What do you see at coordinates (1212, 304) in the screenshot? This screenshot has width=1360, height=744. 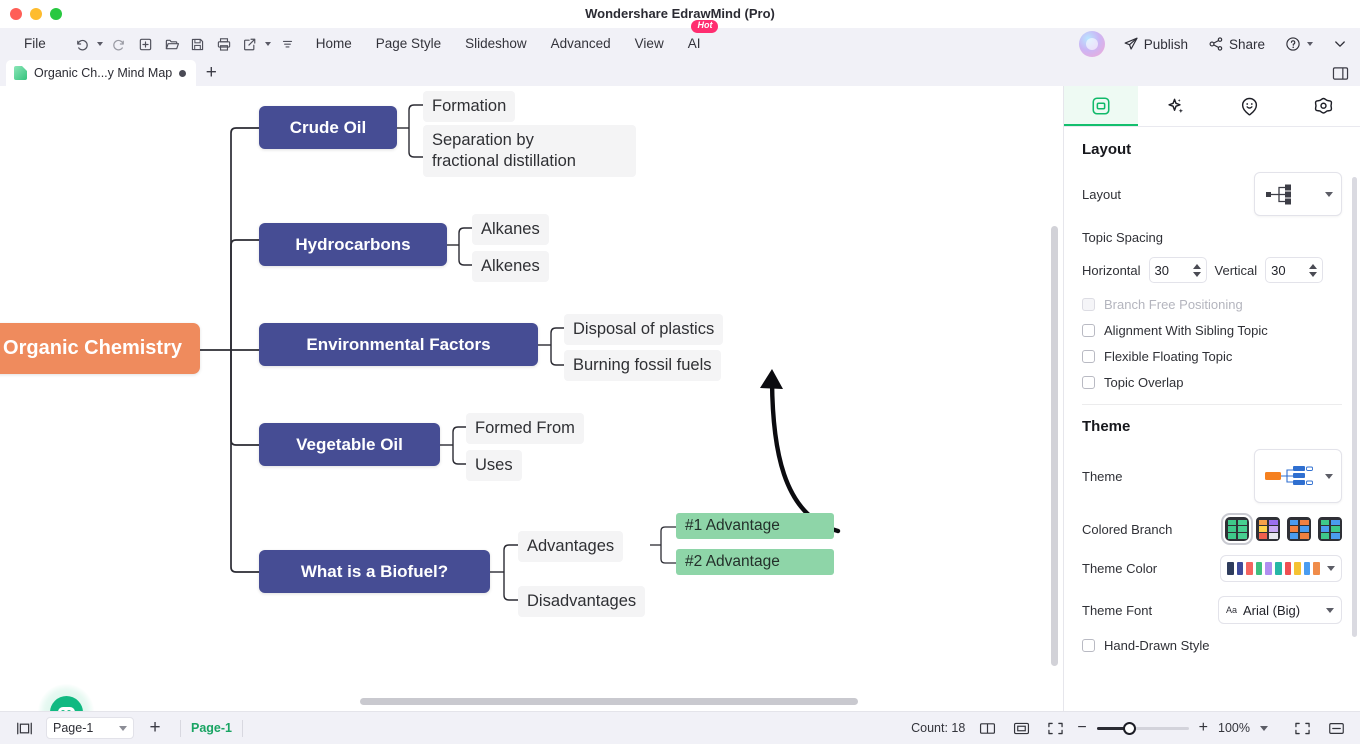 I see `checkbox-branch-free-positioning: Branch Free Positioning` at bounding box center [1212, 304].